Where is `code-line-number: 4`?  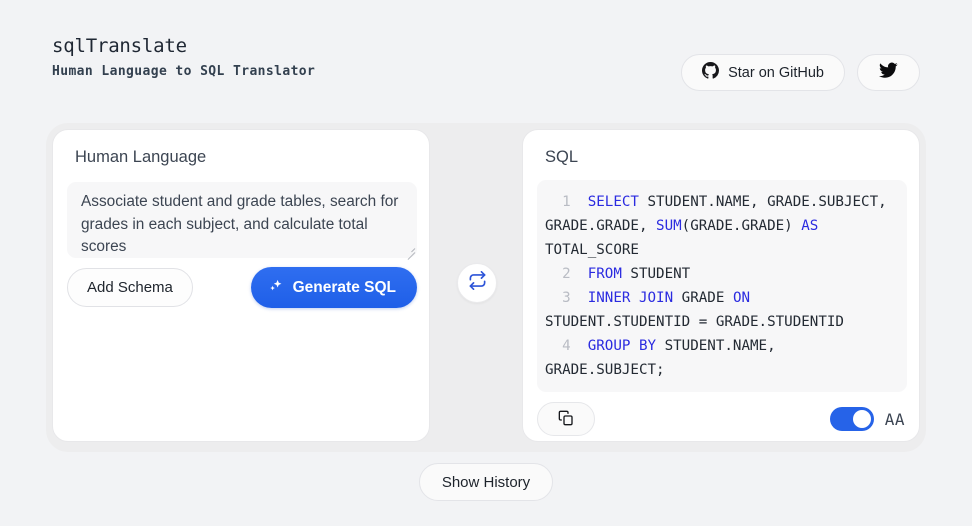
code-line-number: 4 is located at coordinates (566, 346).